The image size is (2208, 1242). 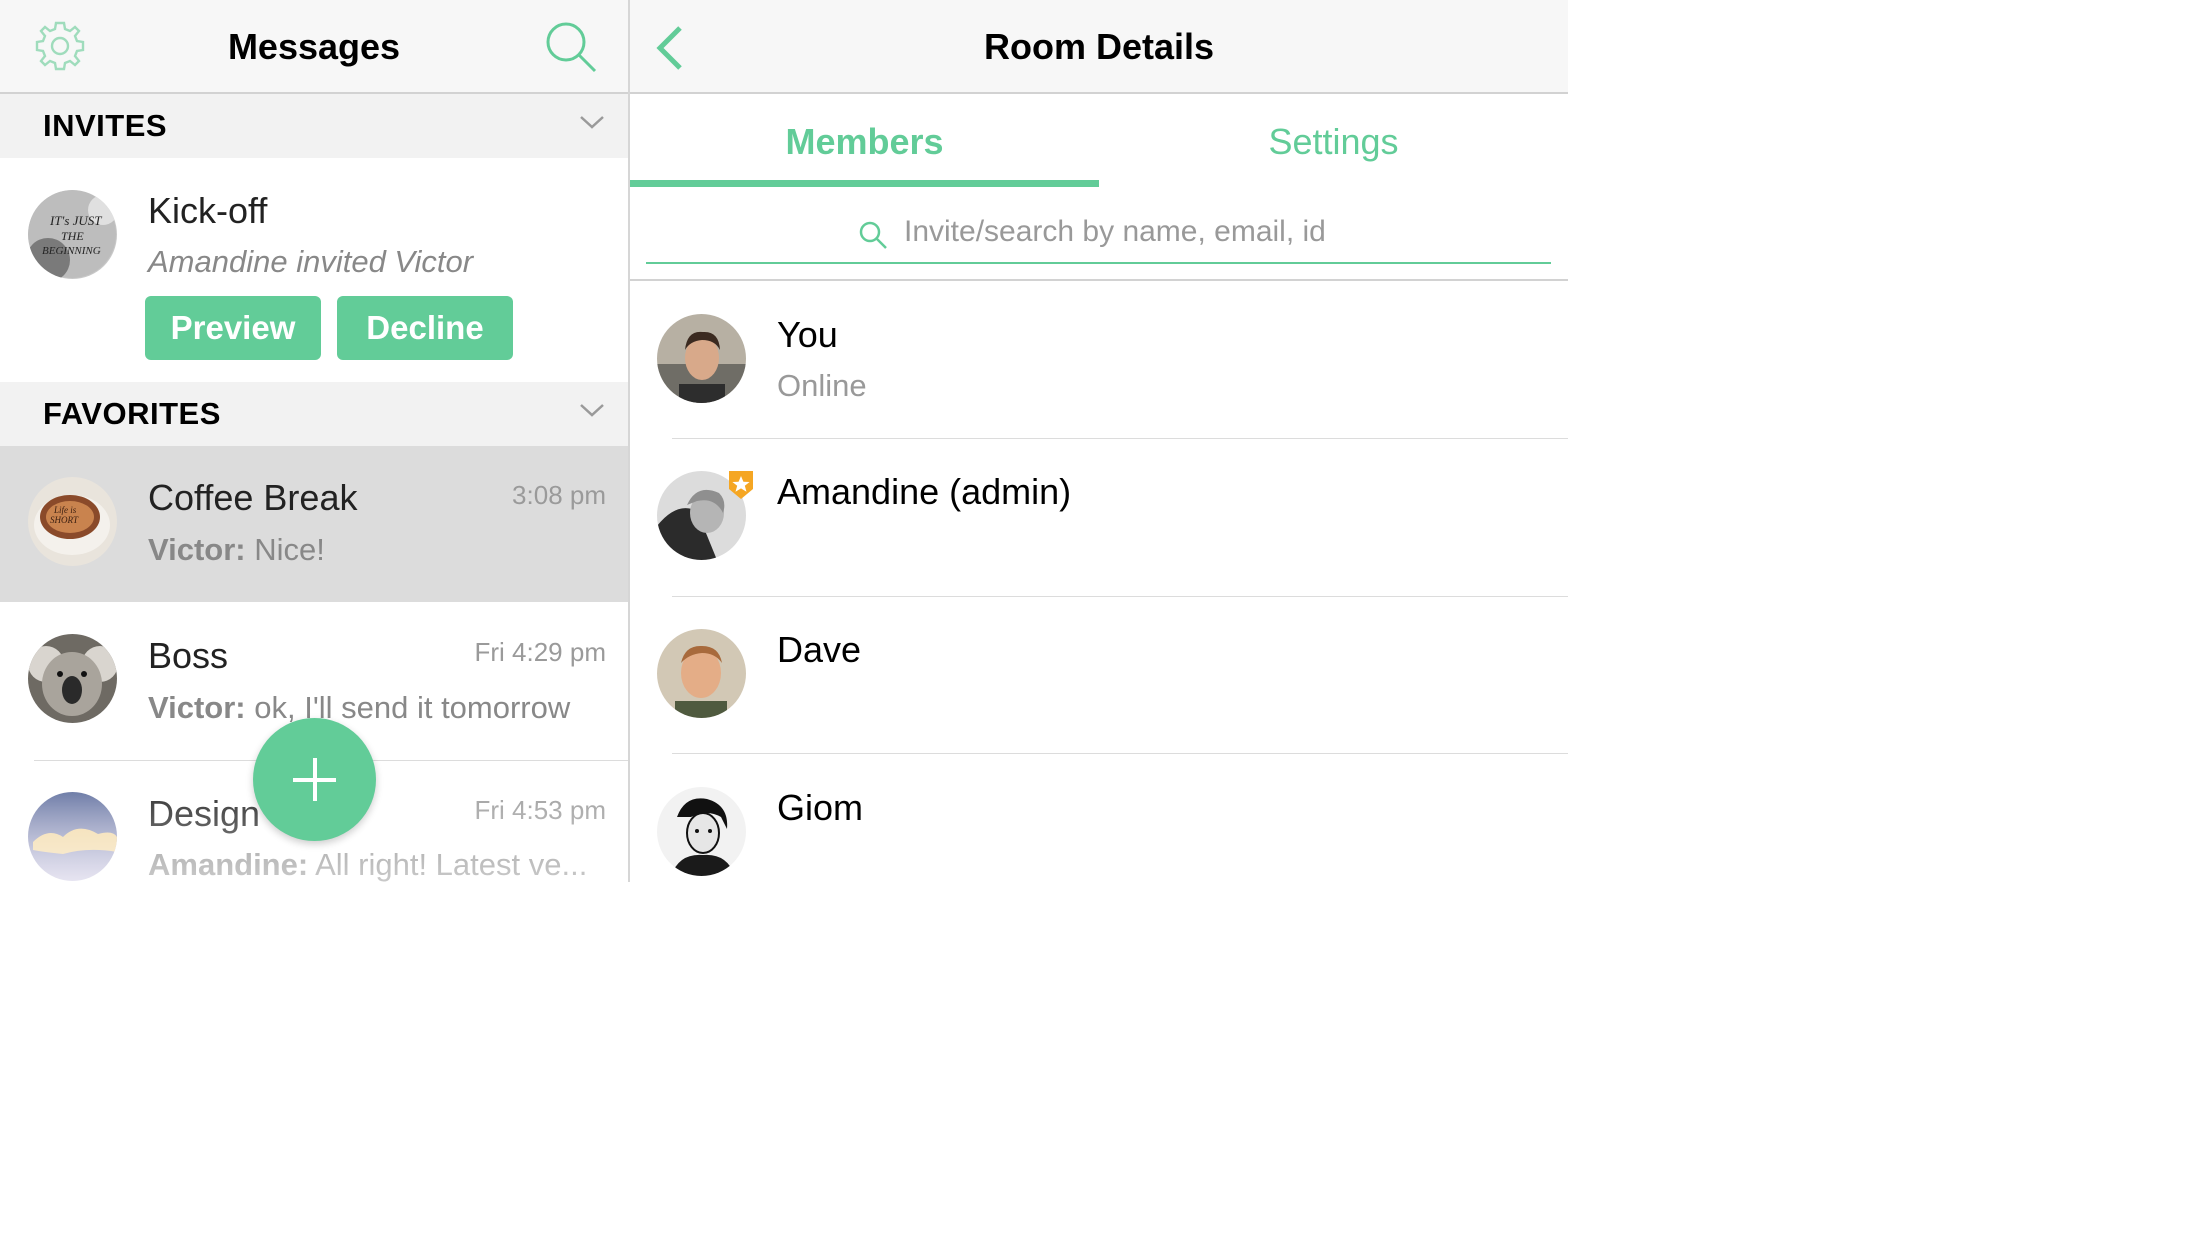 What do you see at coordinates (540, 652) in the screenshot?
I see `room-timestamp: Fri 4:29 pm` at bounding box center [540, 652].